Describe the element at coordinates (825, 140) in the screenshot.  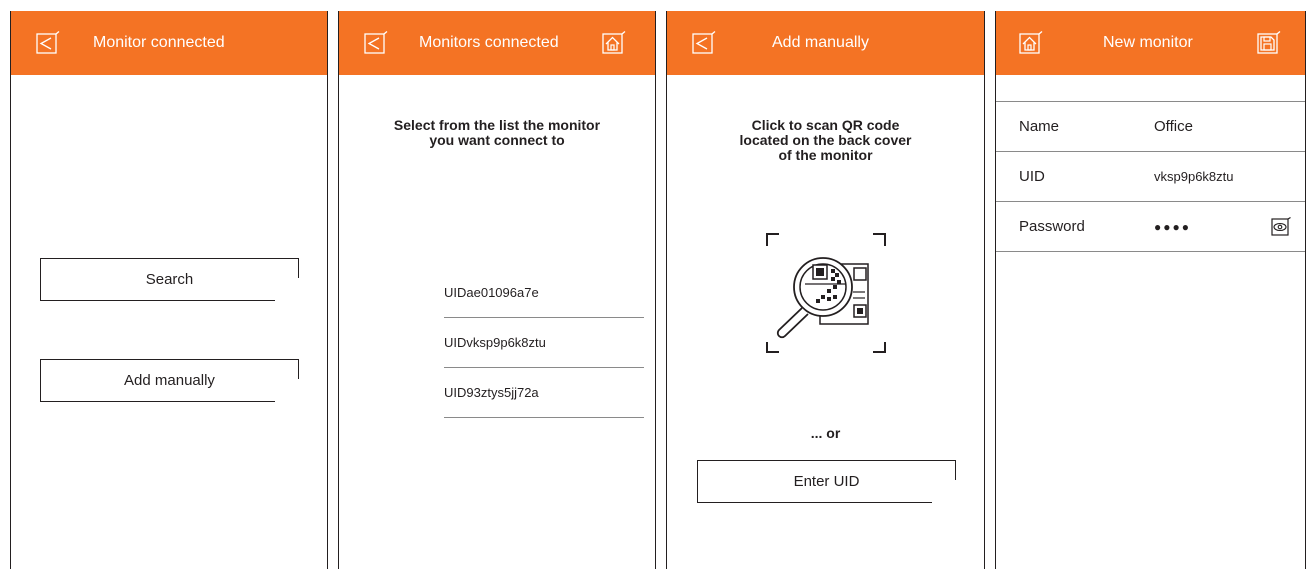
I see `prompt-line-2: located on the back cover` at that location.